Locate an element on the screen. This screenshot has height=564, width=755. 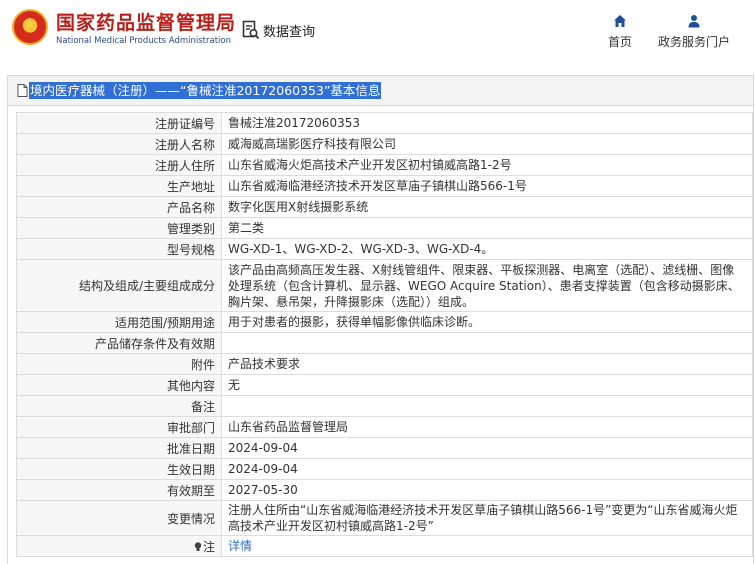
field-label: 型号规格 is located at coordinates (119, 249).